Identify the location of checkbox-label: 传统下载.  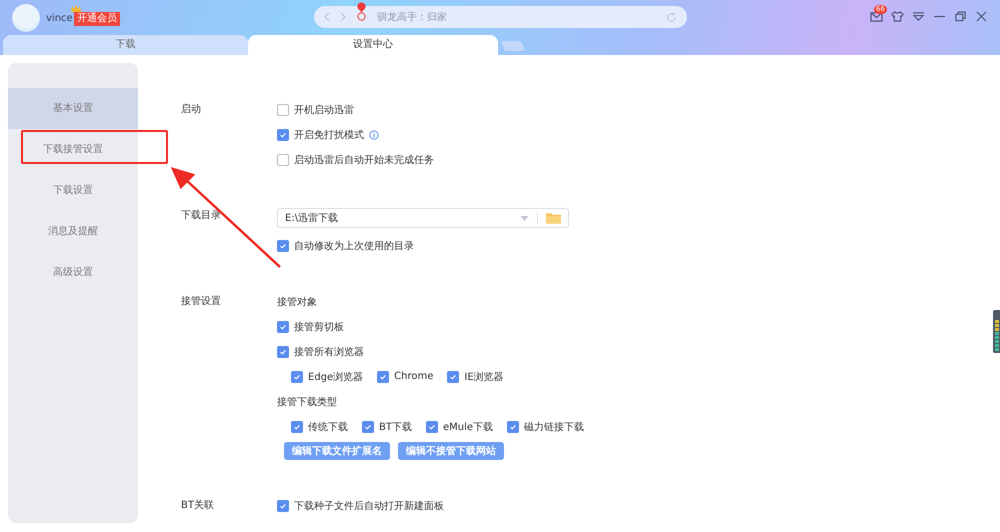
(328, 427).